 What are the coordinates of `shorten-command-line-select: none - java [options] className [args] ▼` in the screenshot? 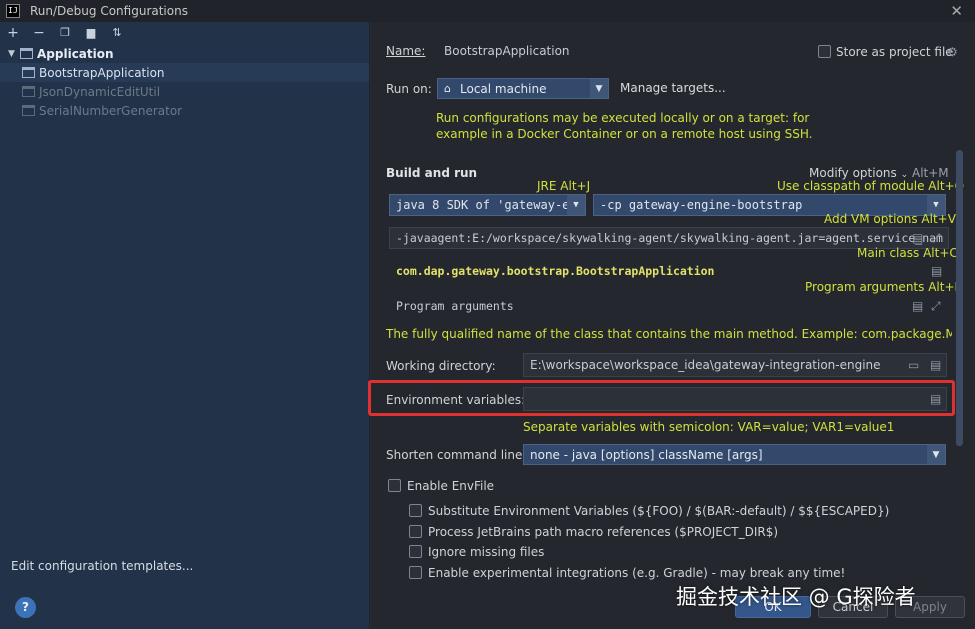 It's located at (734, 454).